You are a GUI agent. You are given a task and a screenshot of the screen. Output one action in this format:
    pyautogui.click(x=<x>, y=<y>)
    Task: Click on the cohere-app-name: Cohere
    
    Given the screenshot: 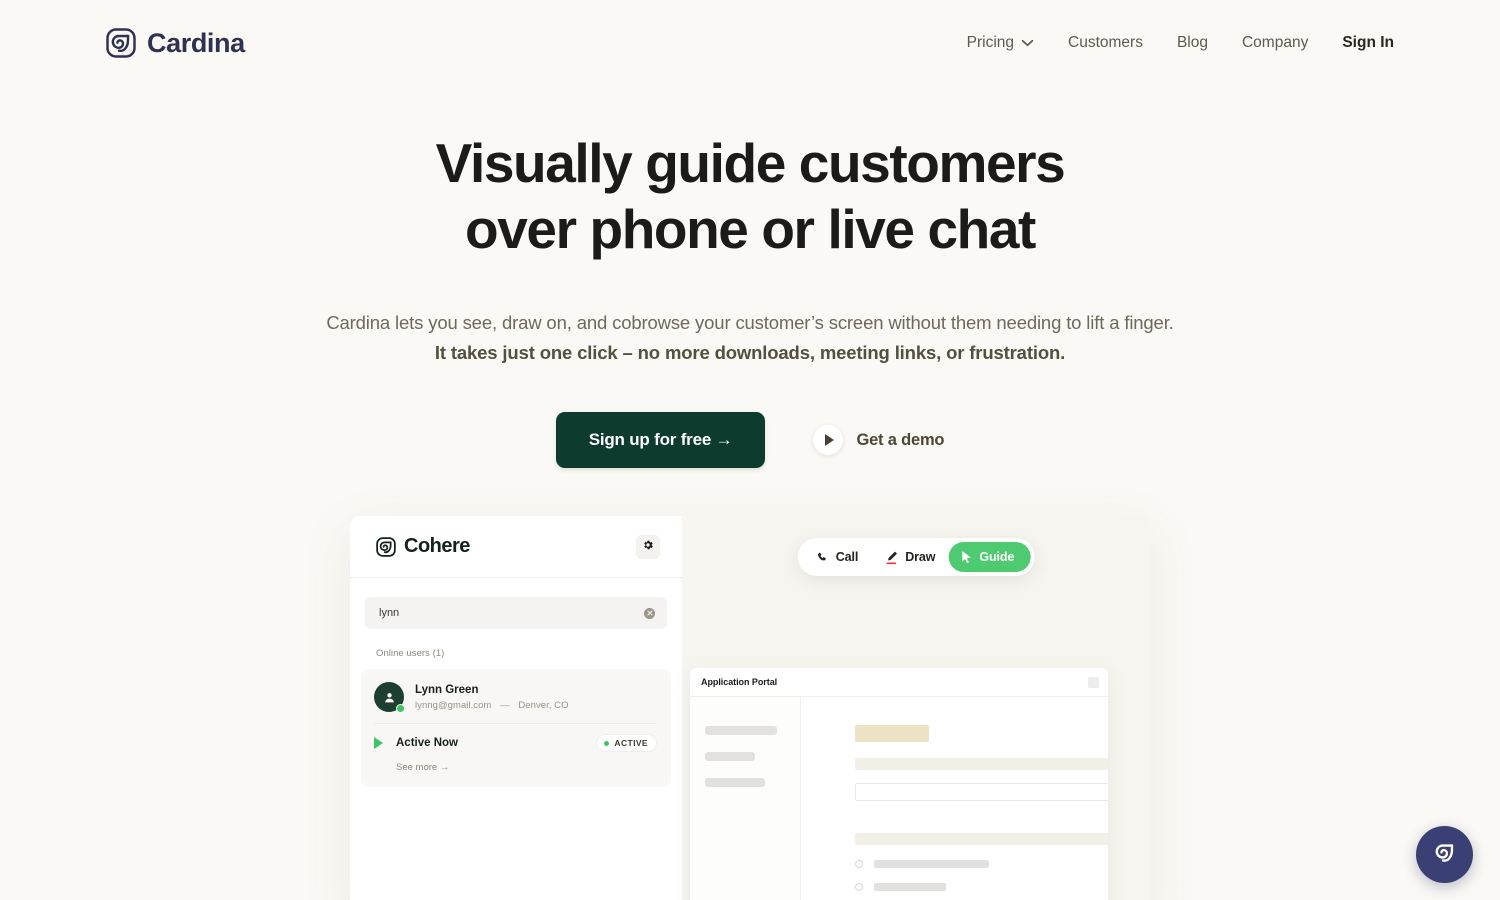 What is the action you would take?
    pyautogui.click(x=437, y=546)
    